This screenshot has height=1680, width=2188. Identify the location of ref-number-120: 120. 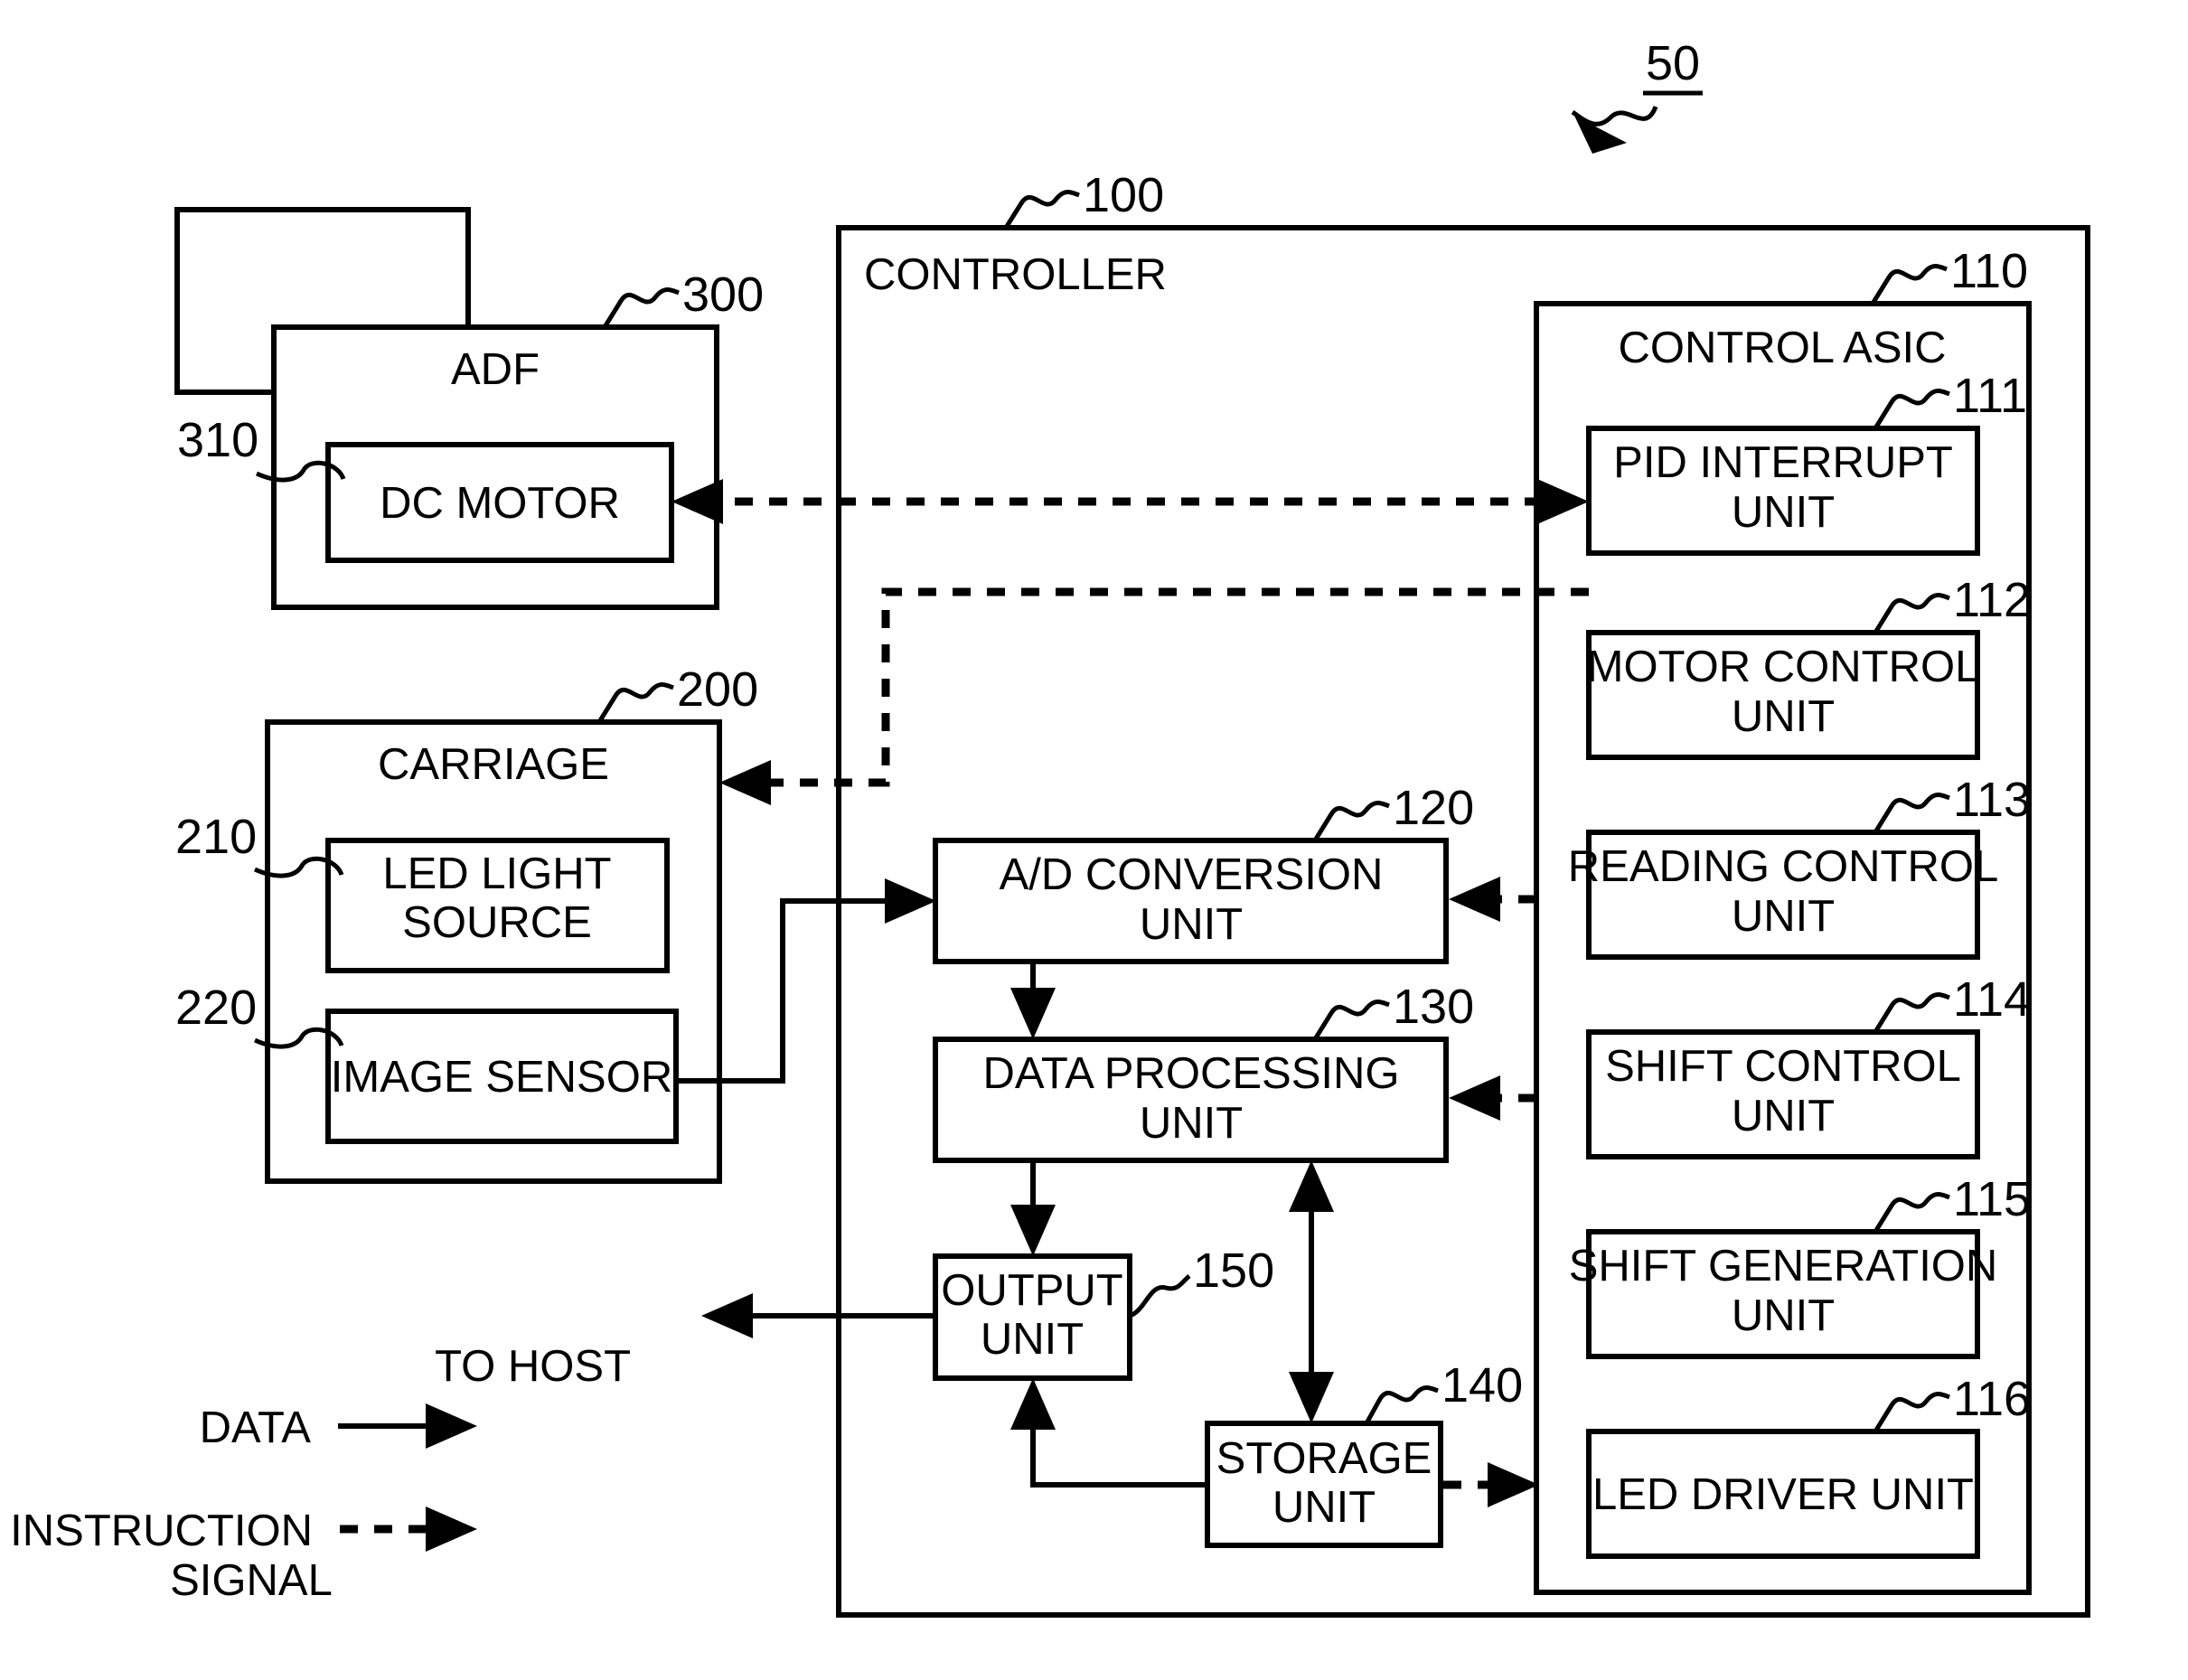
(1433, 808).